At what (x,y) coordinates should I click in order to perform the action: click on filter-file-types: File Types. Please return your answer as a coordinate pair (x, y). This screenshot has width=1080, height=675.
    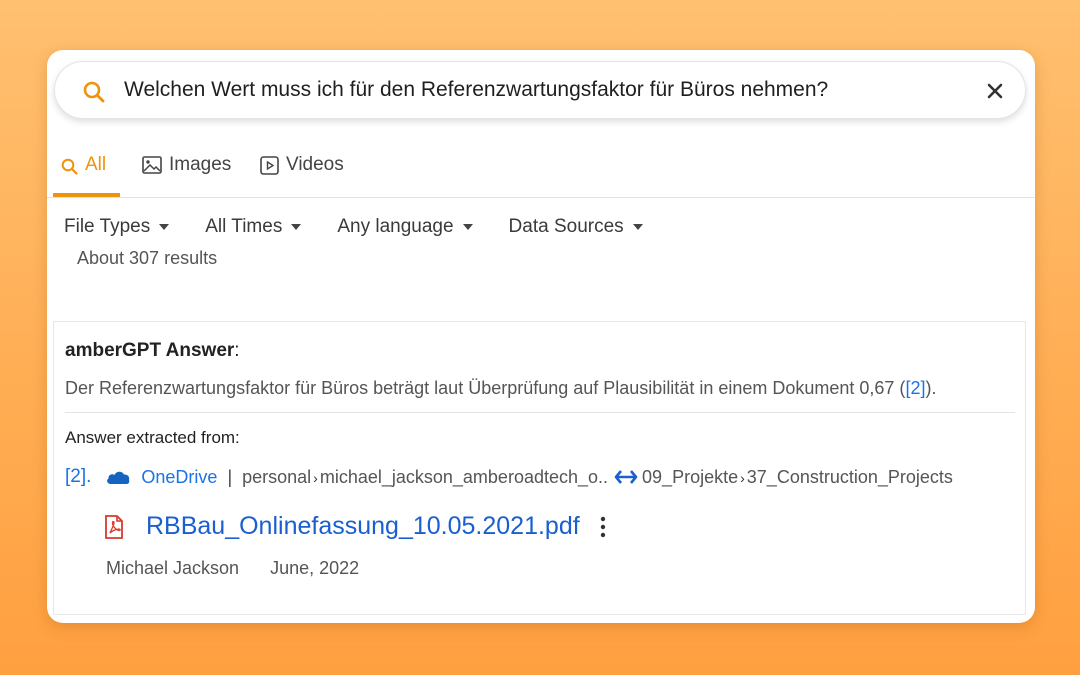
    Looking at the image, I should click on (117, 227).